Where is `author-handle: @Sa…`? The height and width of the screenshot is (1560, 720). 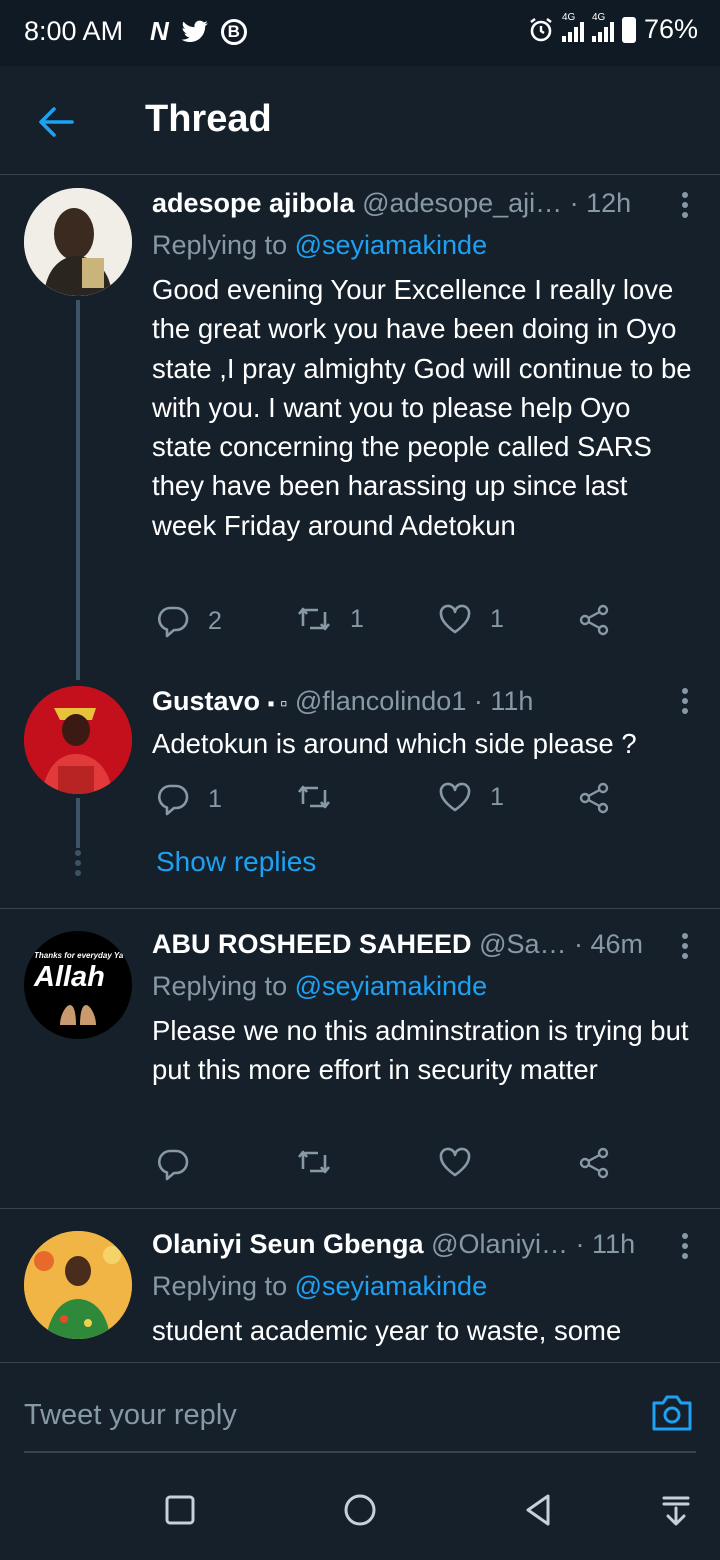 author-handle: @Sa… is located at coordinates (522, 944).